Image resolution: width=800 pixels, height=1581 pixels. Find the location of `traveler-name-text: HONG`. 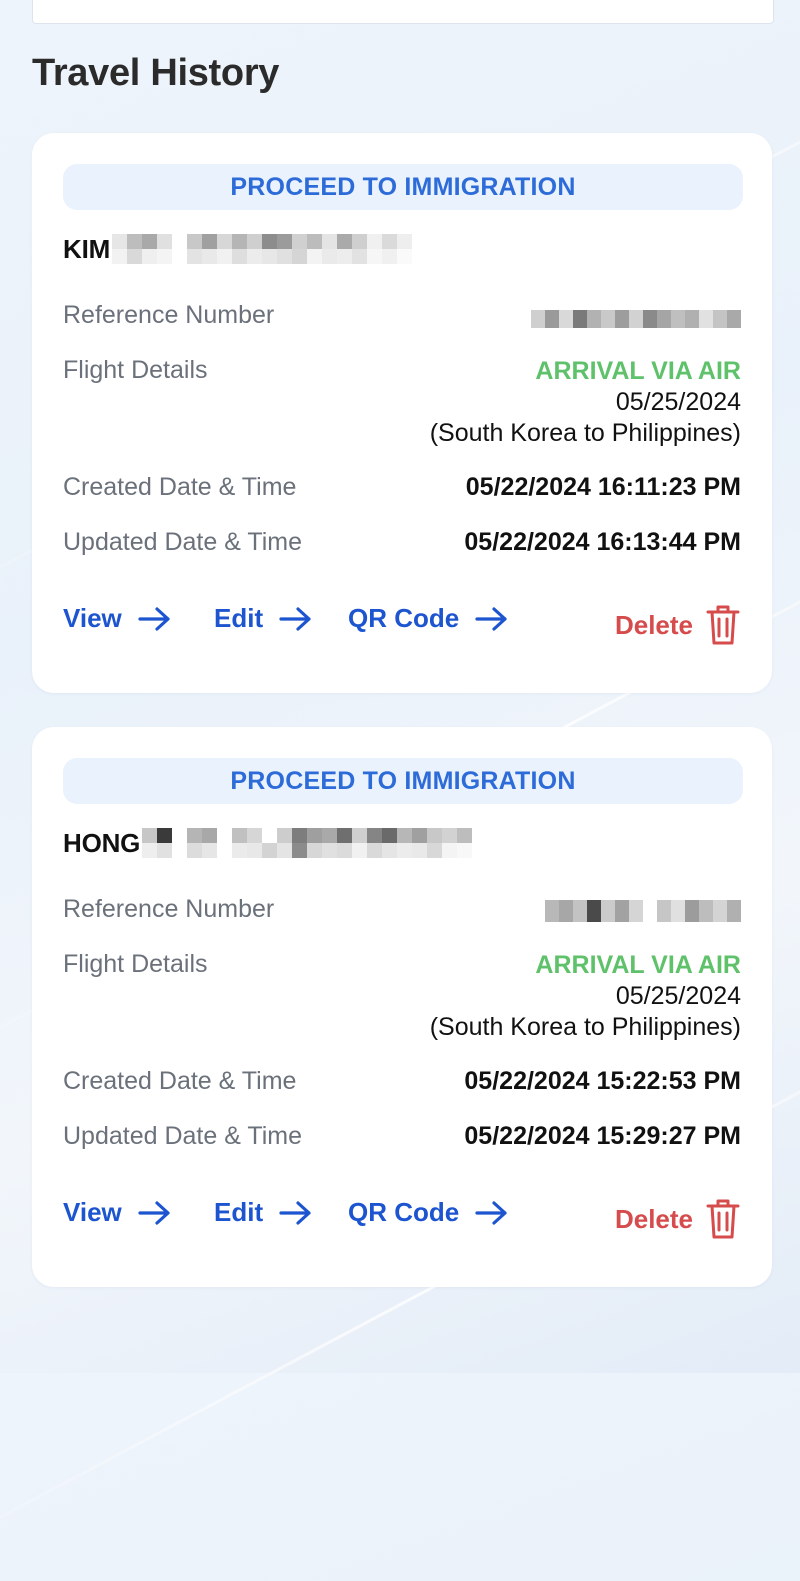

traveler-name-text: HONG is located at coordinates (102, 842).